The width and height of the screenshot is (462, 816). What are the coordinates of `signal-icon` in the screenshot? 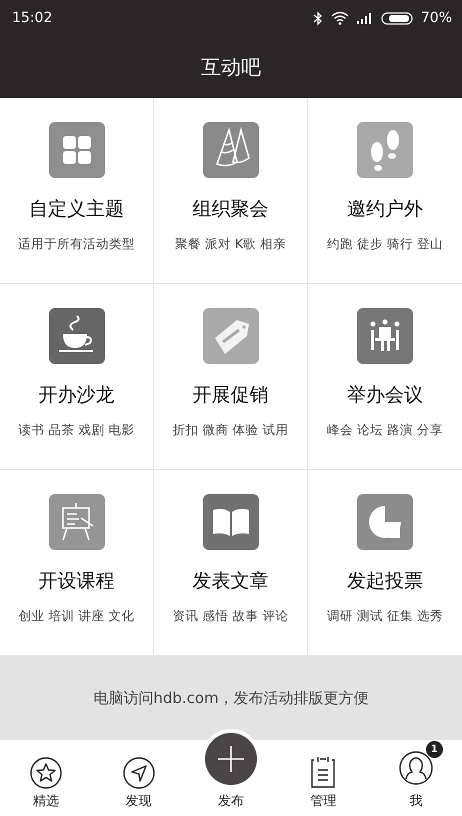 It's located at (364, 18).